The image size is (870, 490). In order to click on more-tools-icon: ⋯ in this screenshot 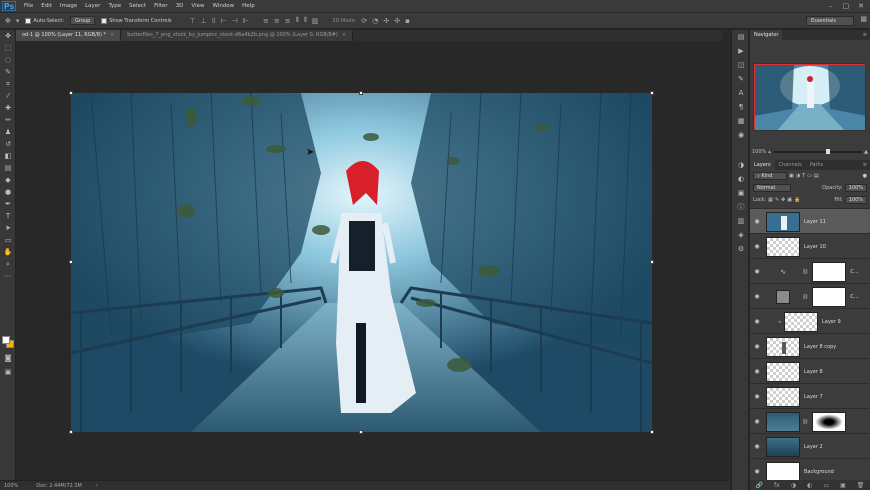, I will do `click(8, 276)`.